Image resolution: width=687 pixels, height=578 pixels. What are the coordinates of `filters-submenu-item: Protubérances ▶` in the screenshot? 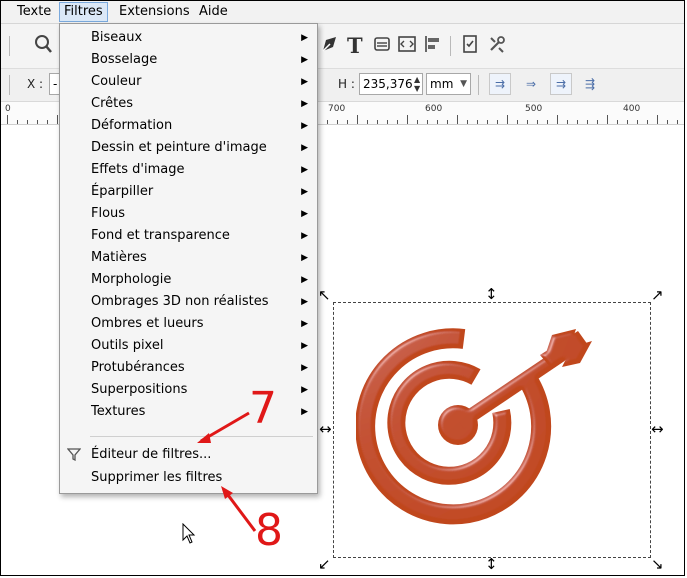 It's located at (188, 368).